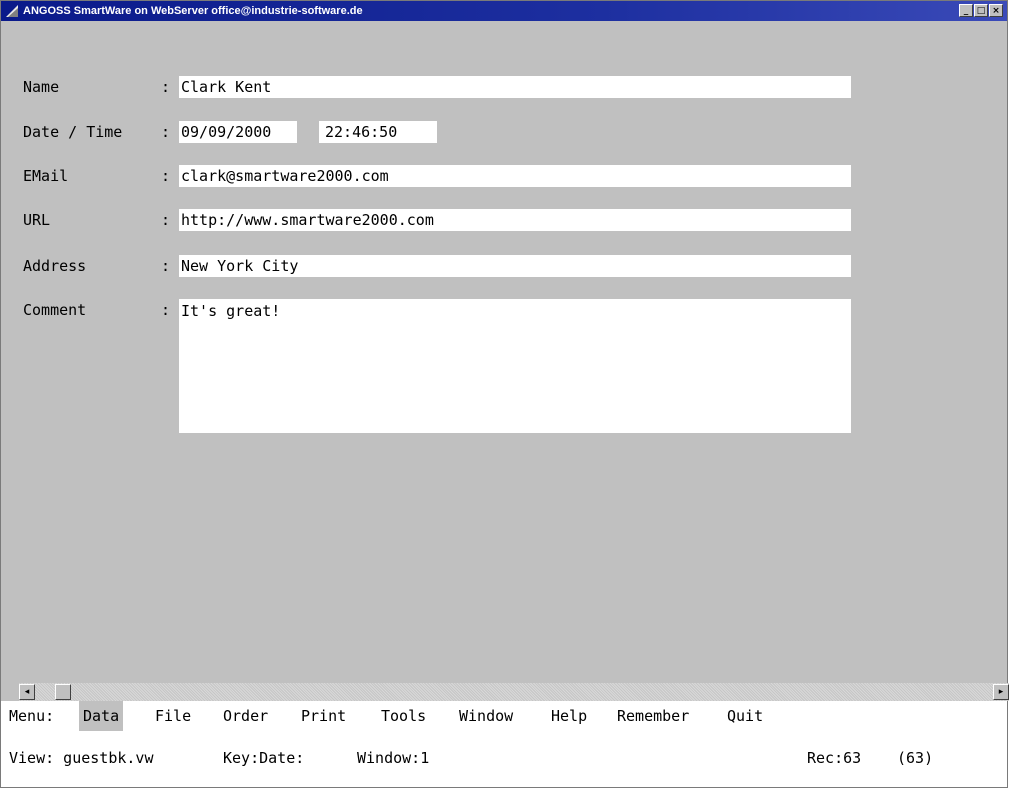 Image resolution: width=1010 pixels, height=790 pixels. I want to click on menu-item-file: File, so click(173, 716).